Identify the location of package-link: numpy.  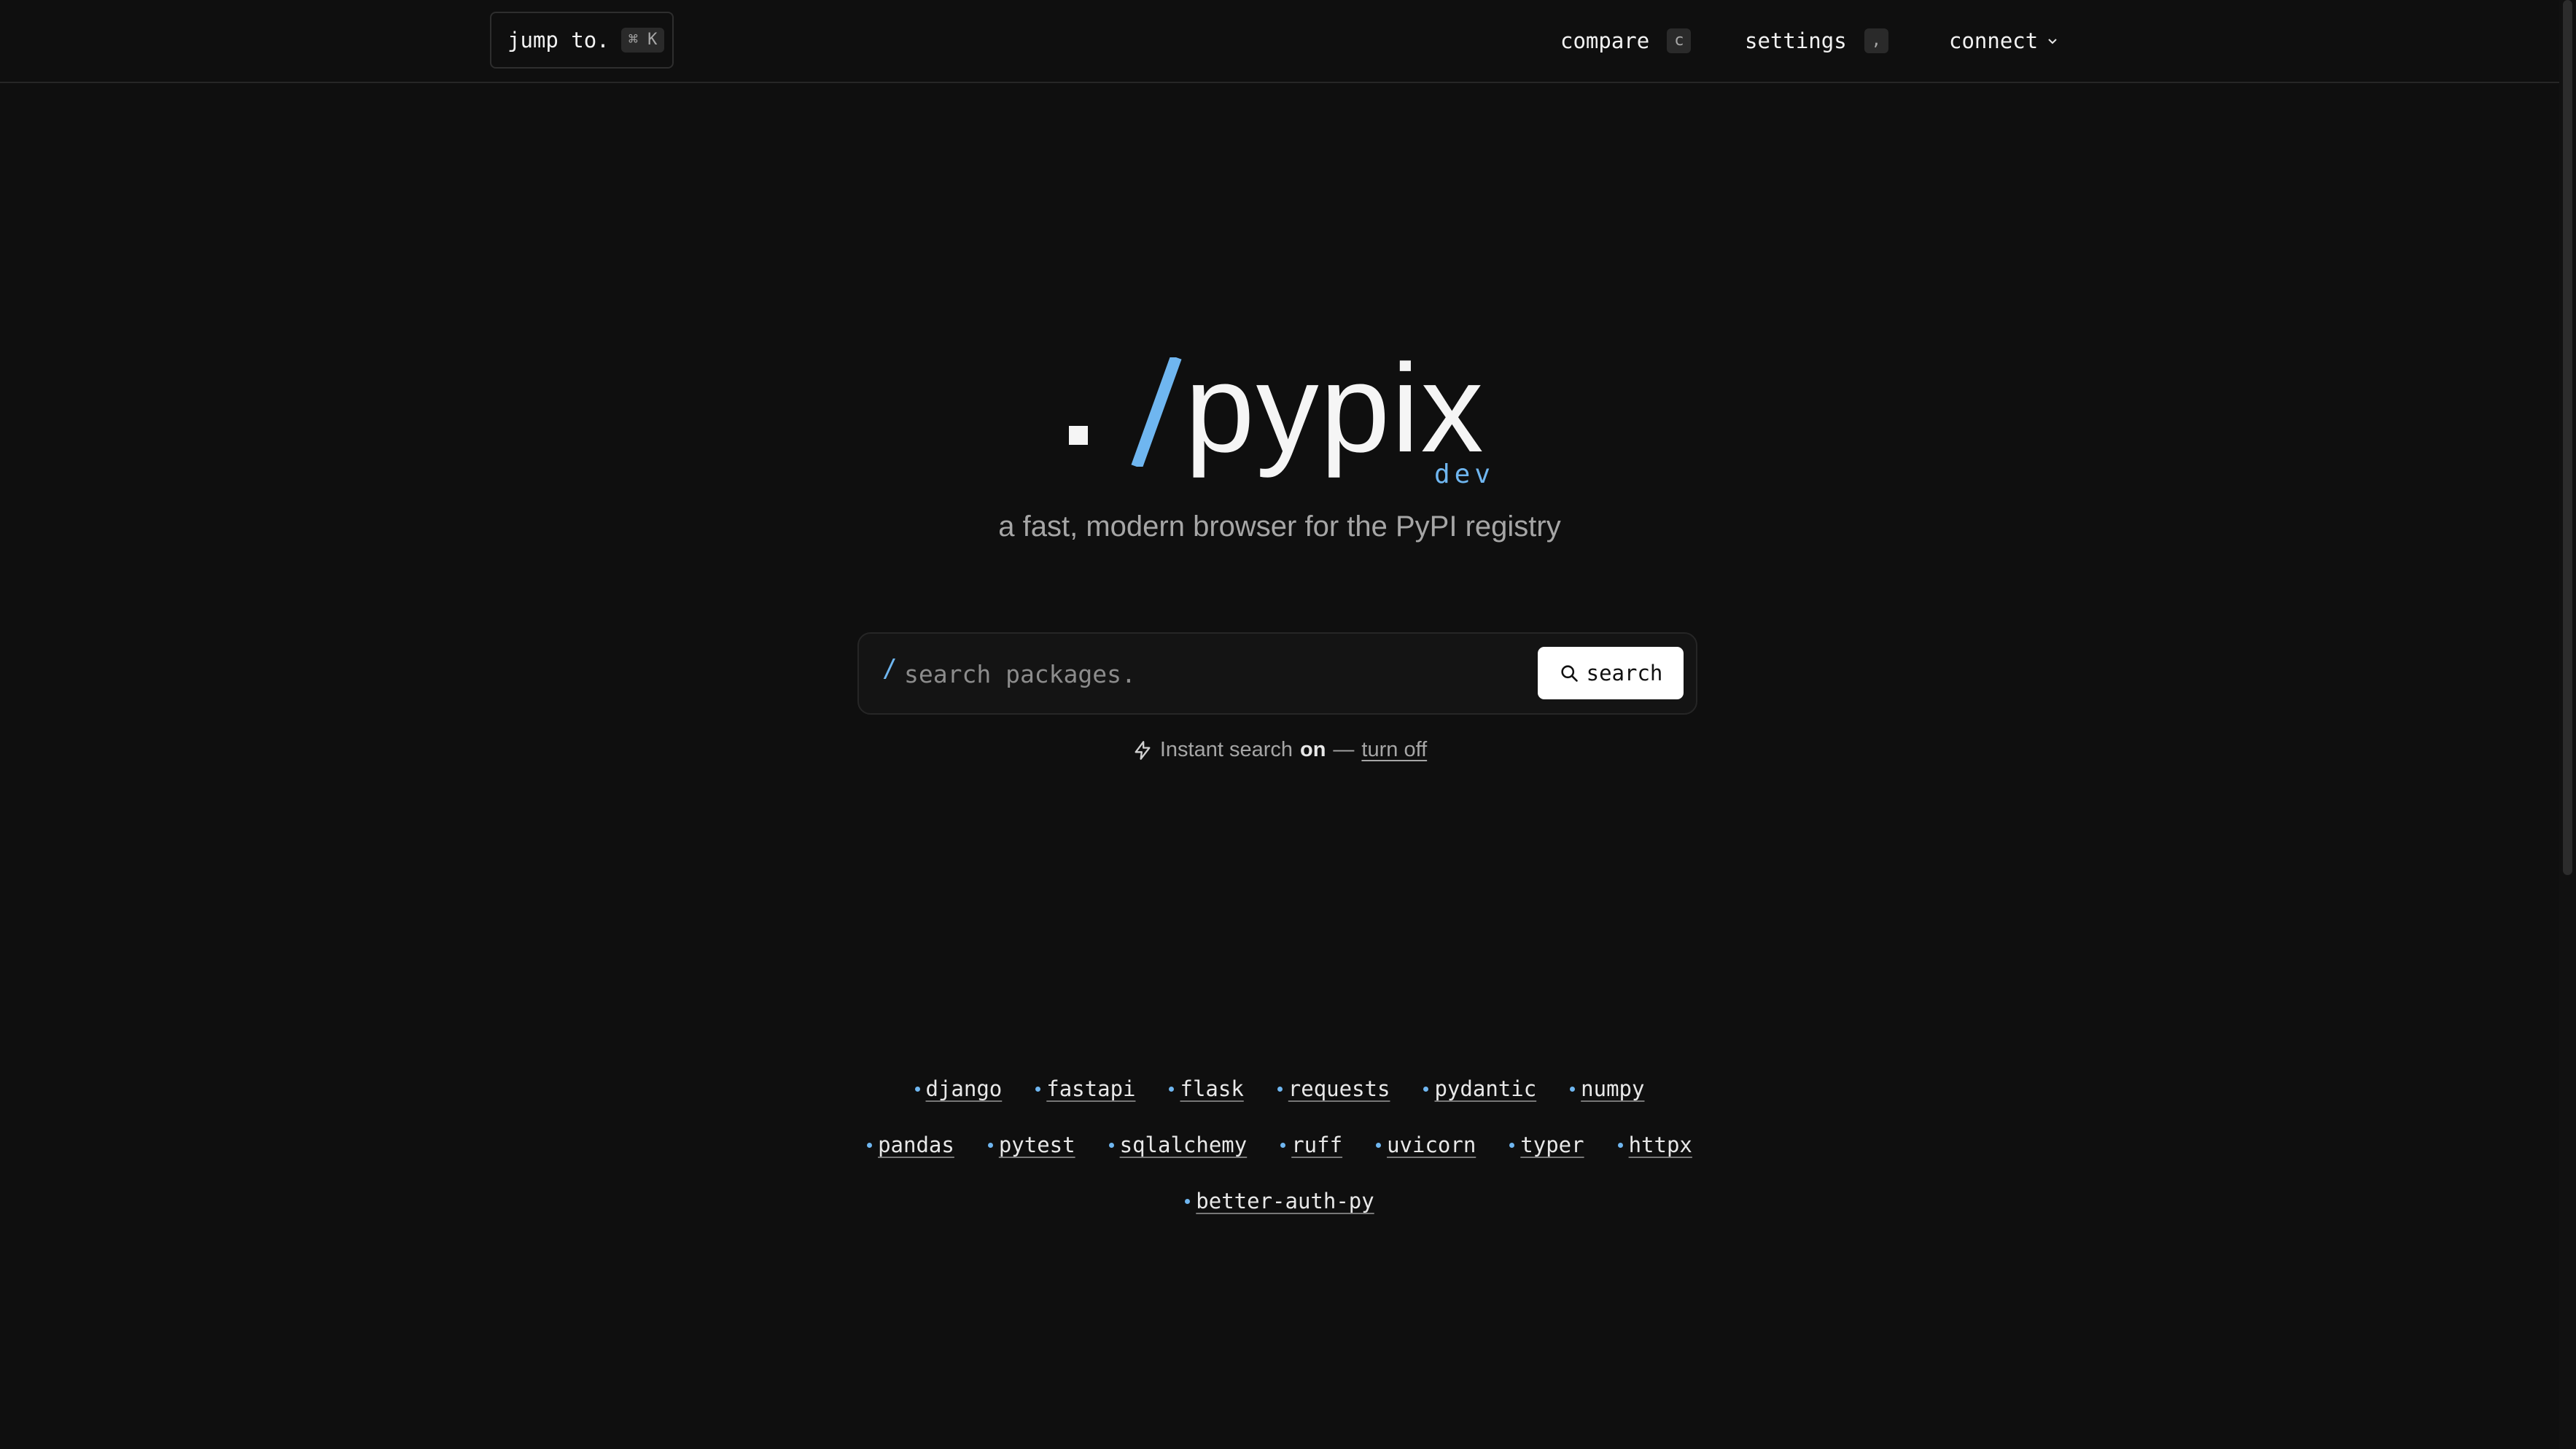
(1607, 1088).